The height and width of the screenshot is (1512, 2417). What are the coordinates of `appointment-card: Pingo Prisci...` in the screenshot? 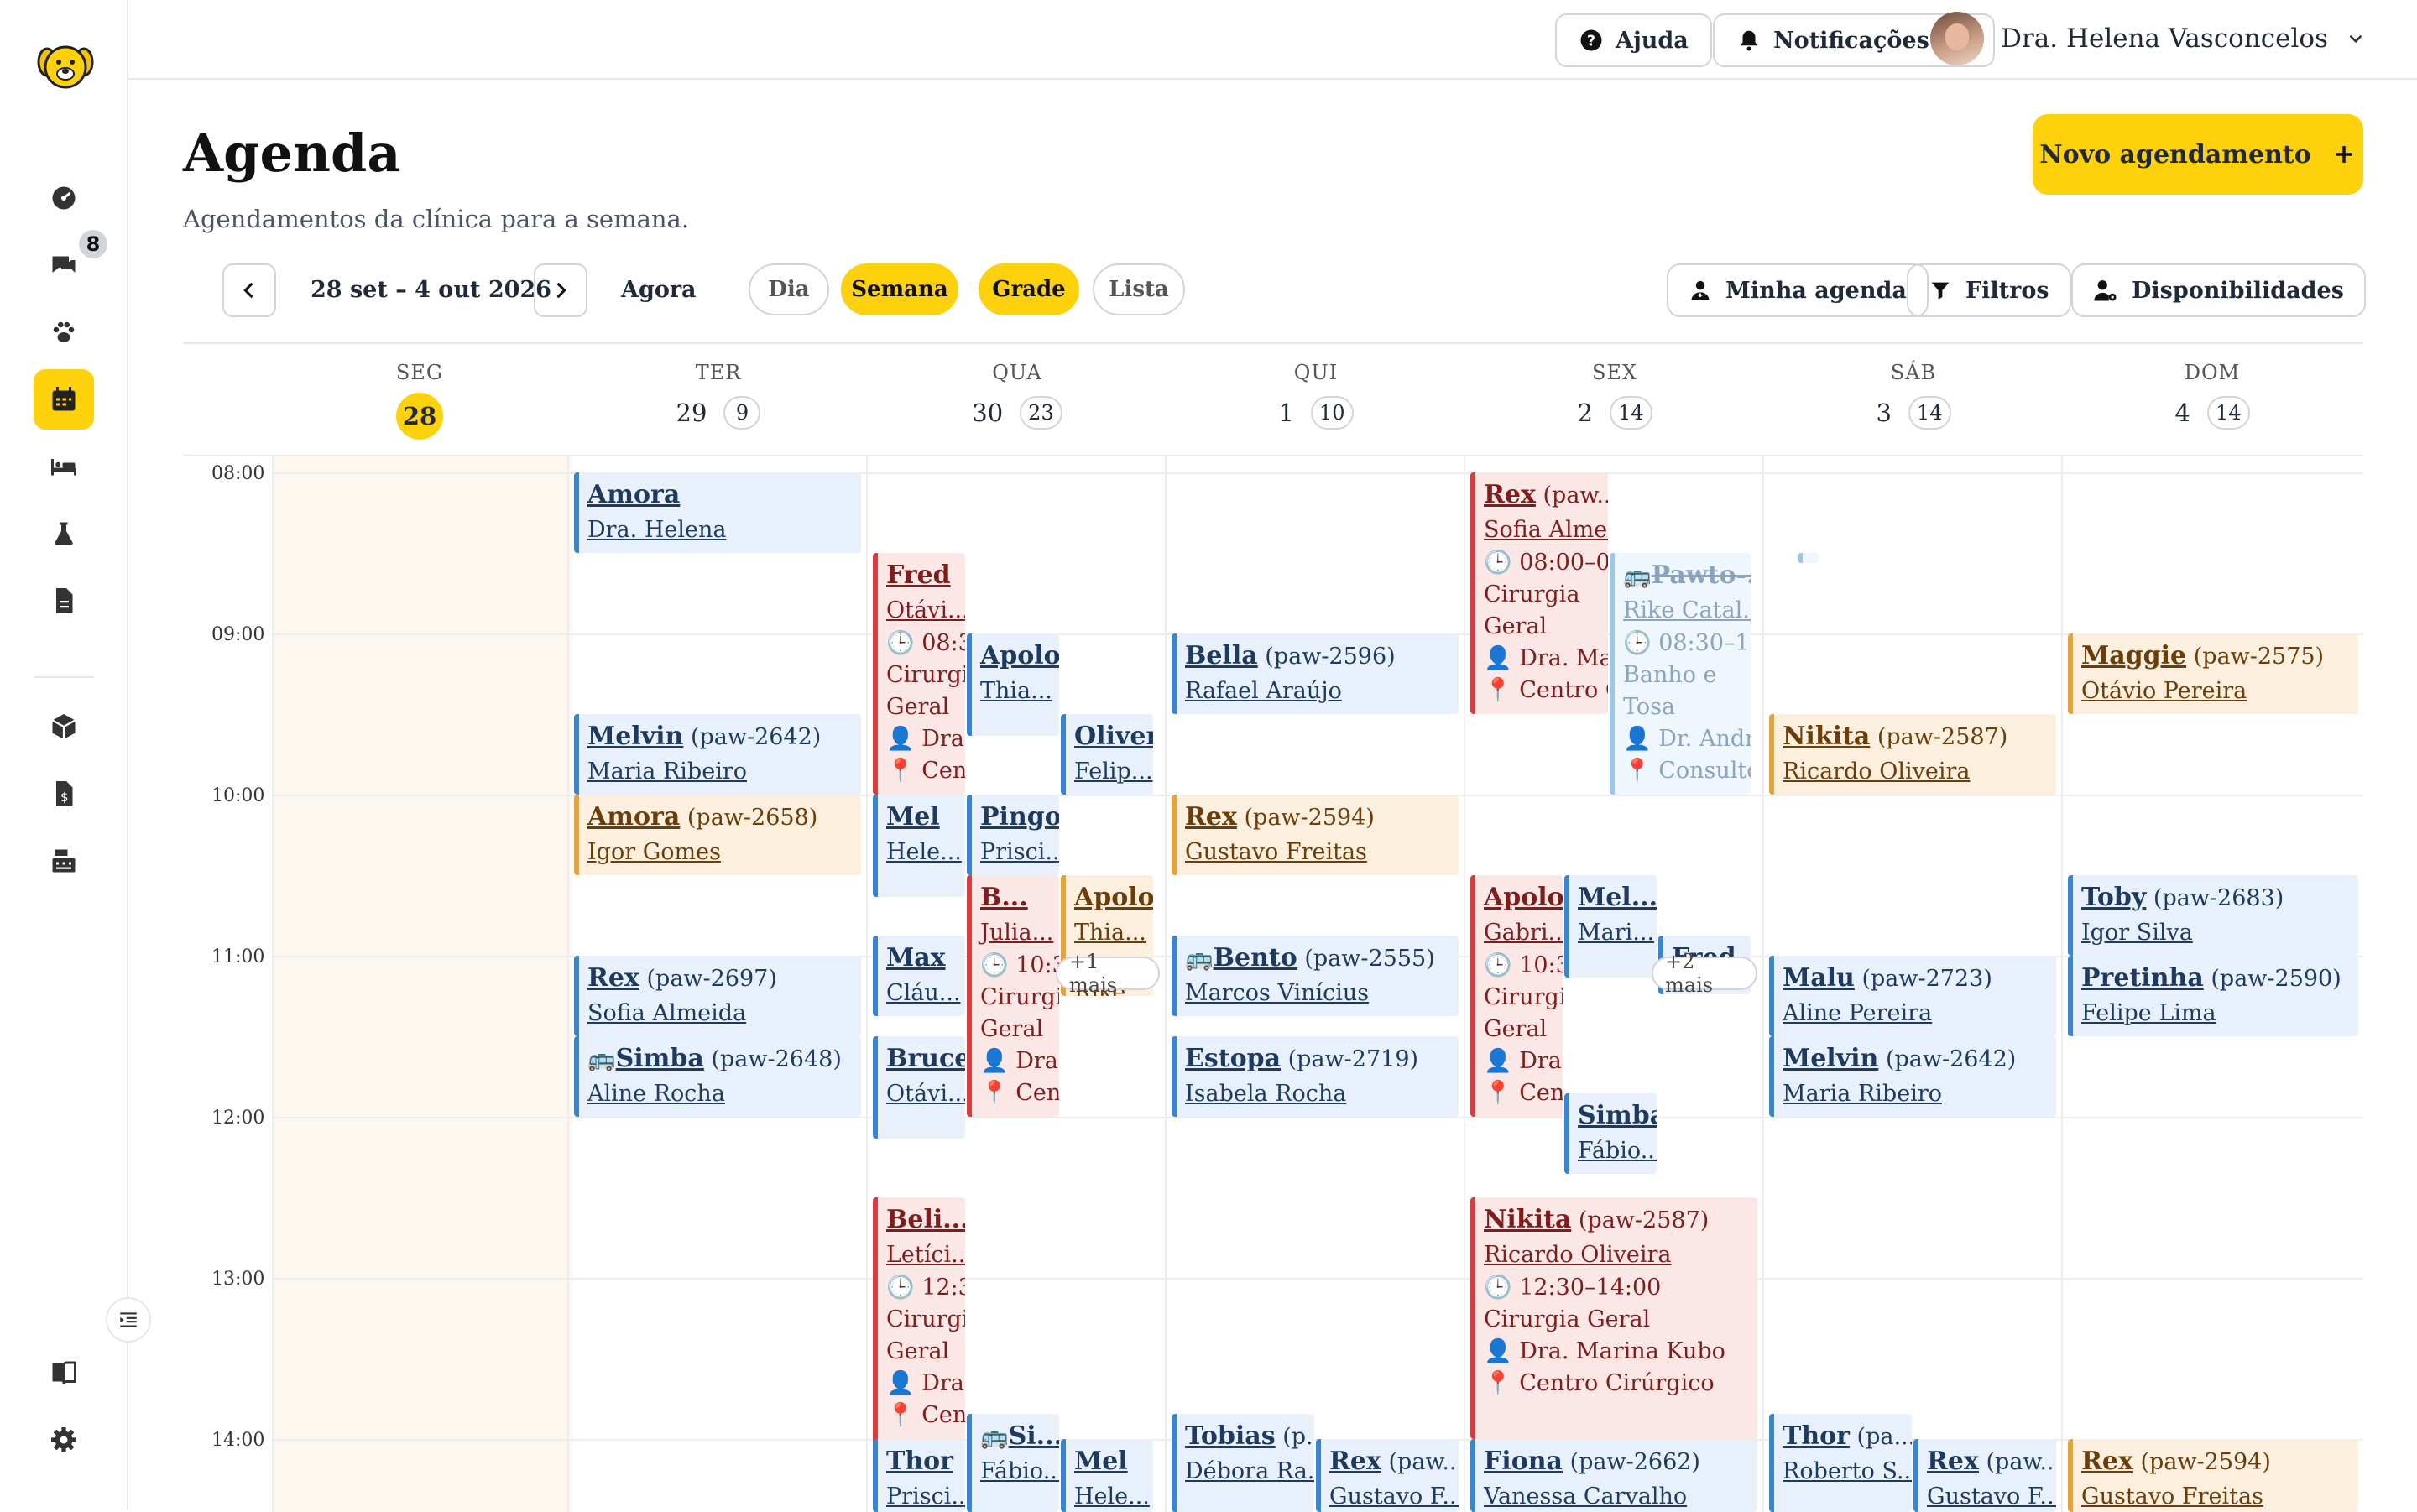 It's located at (1013, 835).